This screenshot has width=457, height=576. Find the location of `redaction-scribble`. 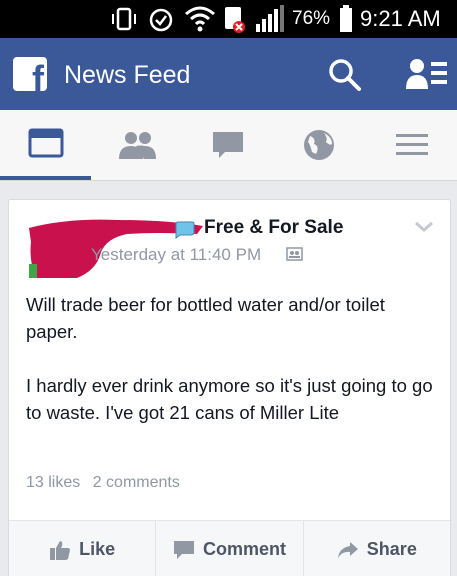

redaction-scribble is located at coordinates (116, 248).